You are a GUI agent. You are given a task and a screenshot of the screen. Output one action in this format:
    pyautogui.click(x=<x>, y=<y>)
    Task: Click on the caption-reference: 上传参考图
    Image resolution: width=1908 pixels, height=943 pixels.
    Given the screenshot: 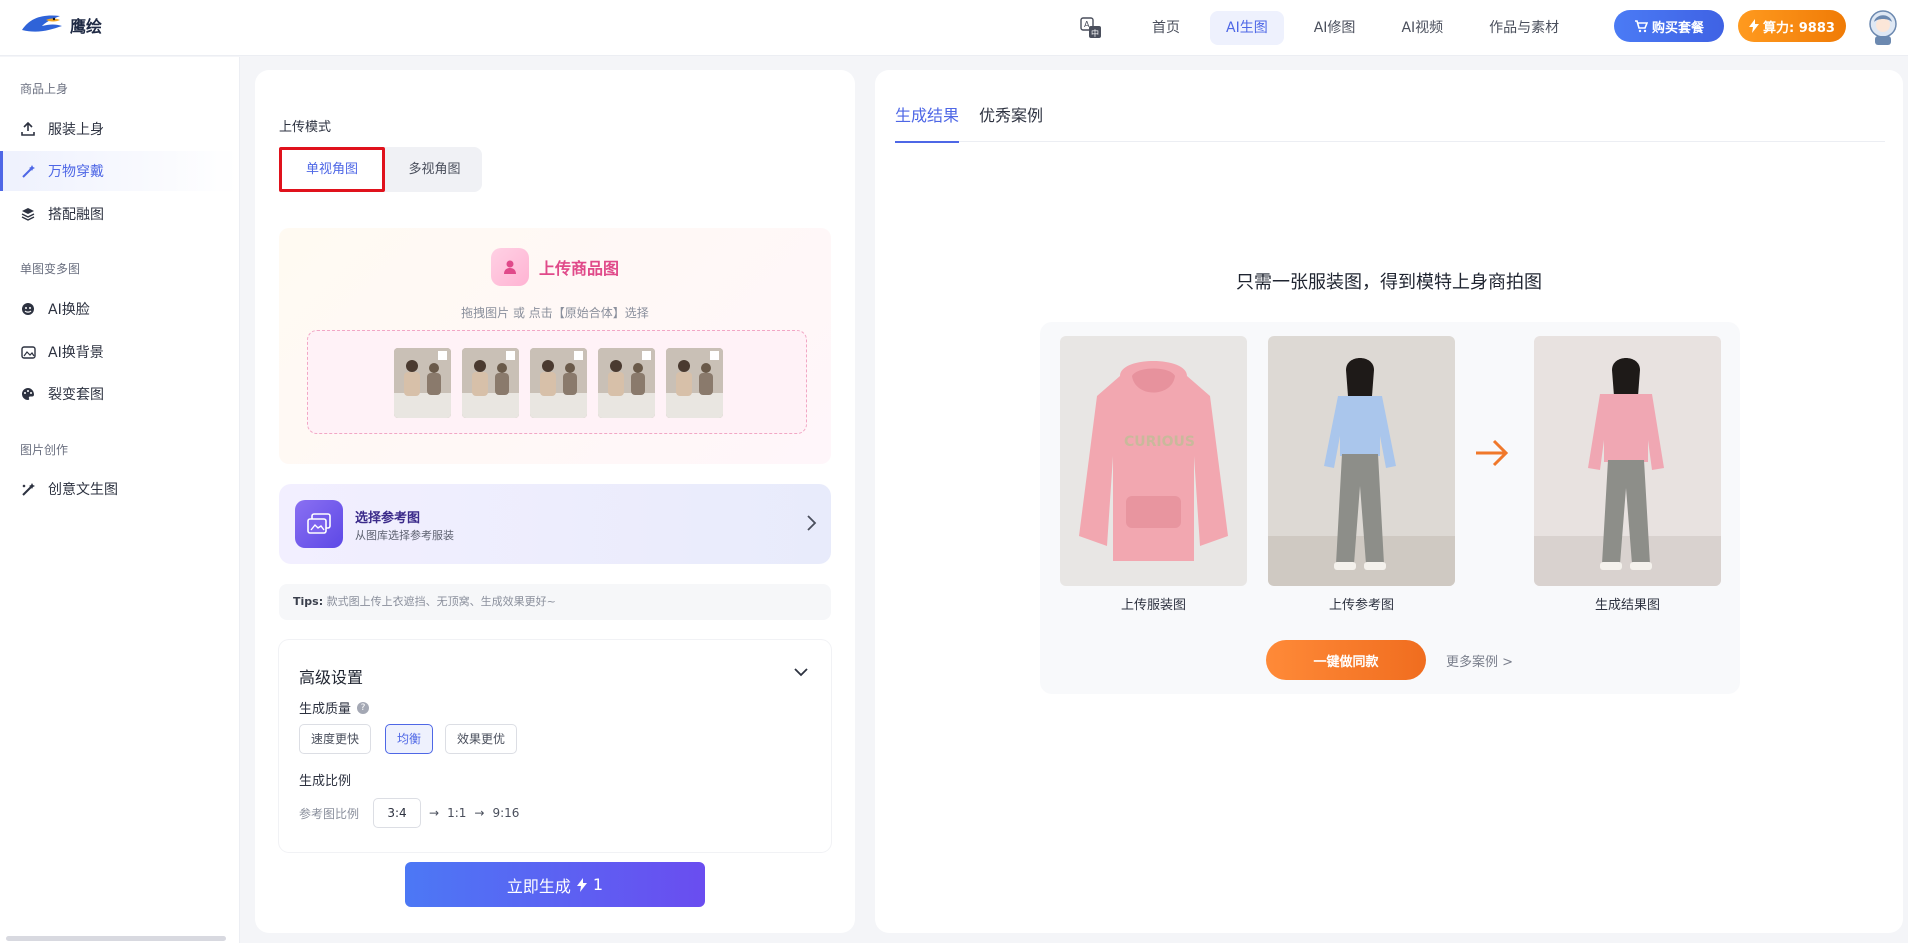 What is the action you would take?
    pyautogui.click(x=1361, y=605)
    